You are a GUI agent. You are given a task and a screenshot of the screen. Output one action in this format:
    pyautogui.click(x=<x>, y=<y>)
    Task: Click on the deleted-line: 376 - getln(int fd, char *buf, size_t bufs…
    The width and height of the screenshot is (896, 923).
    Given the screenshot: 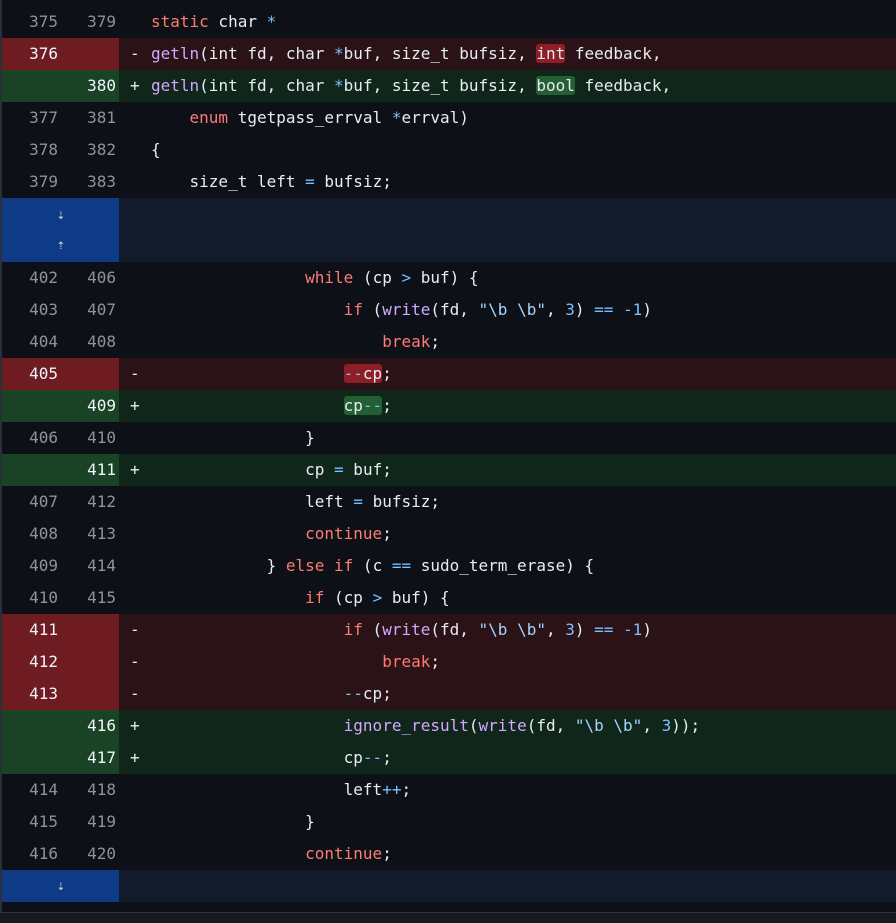 What is the action you would take?
    pyautogui.click(x=449, y=54)
    